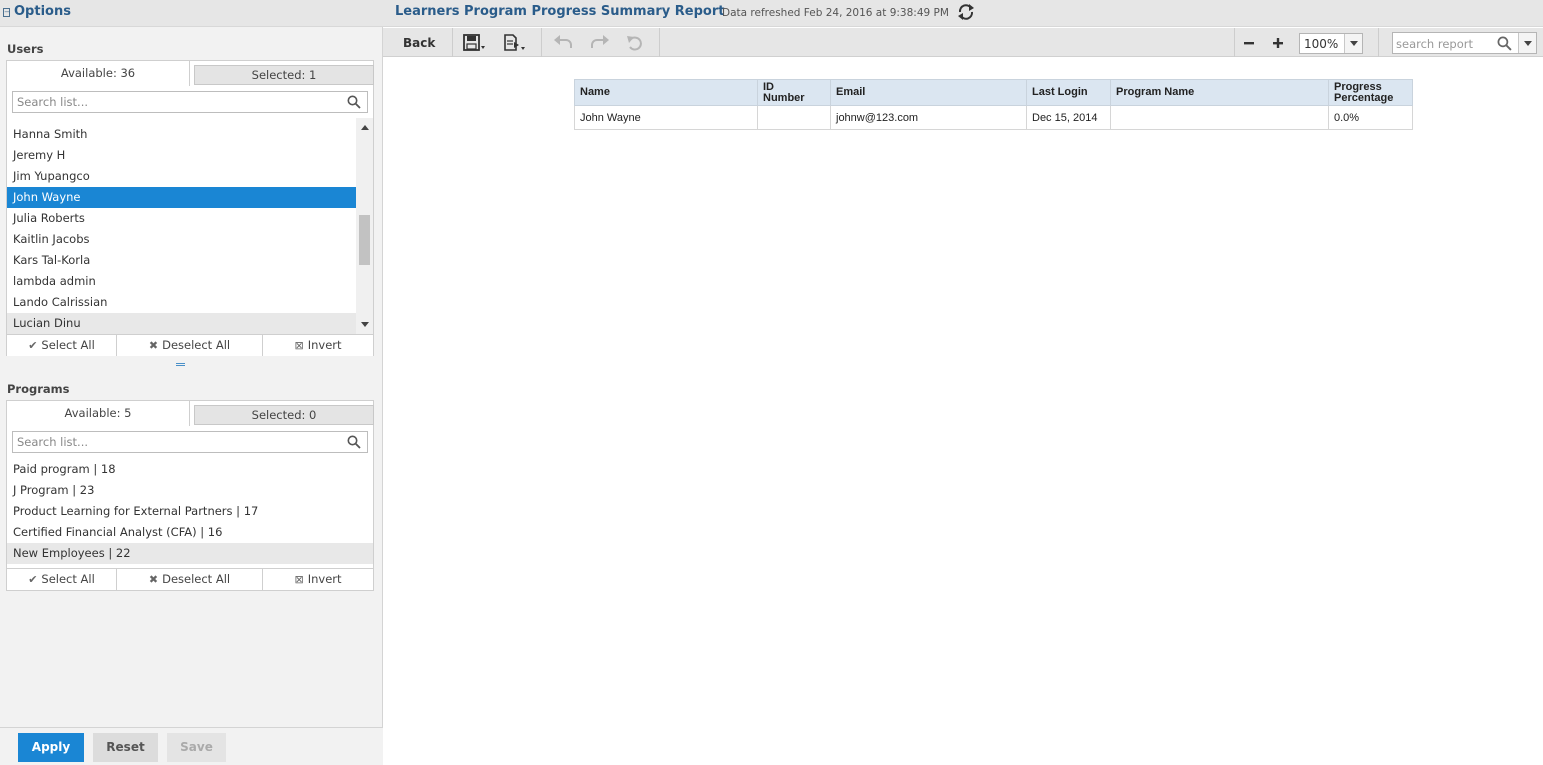 Image resolution: width=1543 pixels, height=765 pixels. I want to click on list-item: J Program | 23, so click(190, 490).